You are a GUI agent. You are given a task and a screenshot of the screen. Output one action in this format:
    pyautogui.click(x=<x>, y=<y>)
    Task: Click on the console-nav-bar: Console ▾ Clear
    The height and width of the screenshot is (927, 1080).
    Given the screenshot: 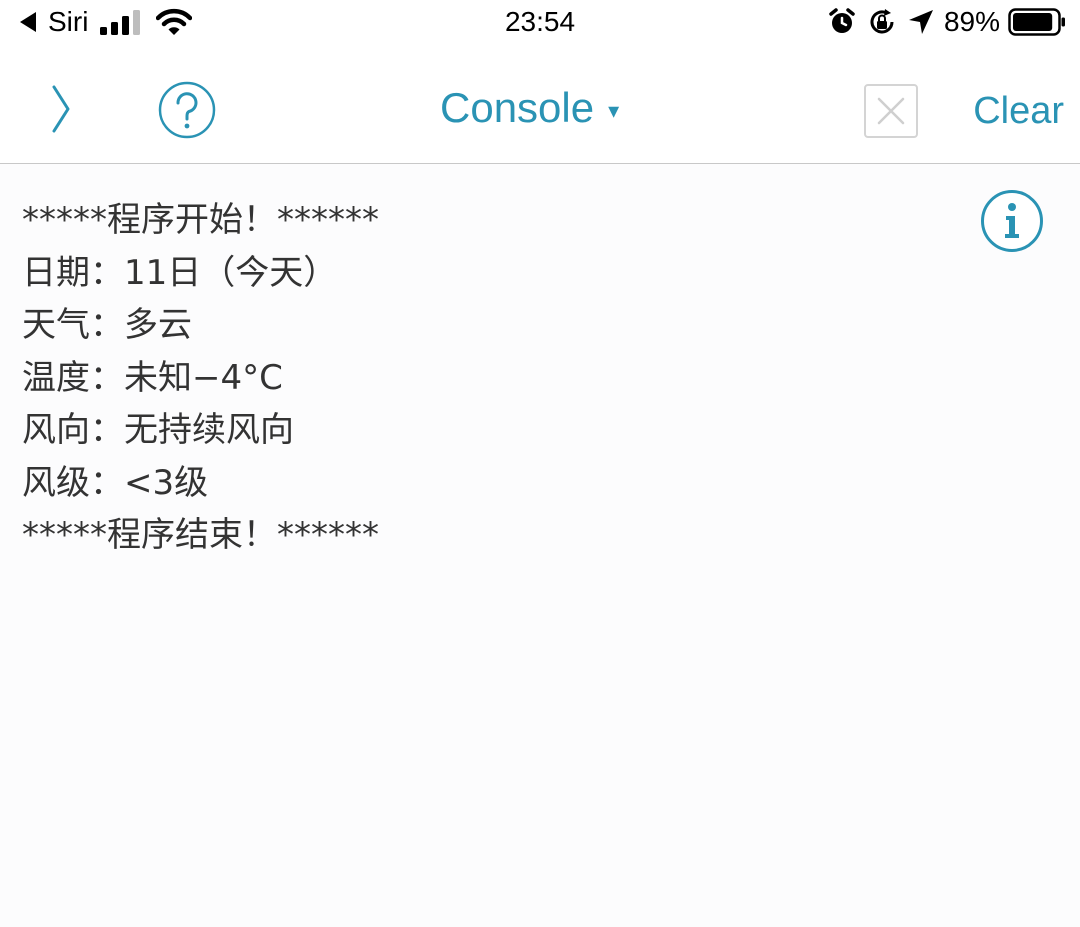 What is the action you would take?
    pyautogui.click(x=540, y=105)
    